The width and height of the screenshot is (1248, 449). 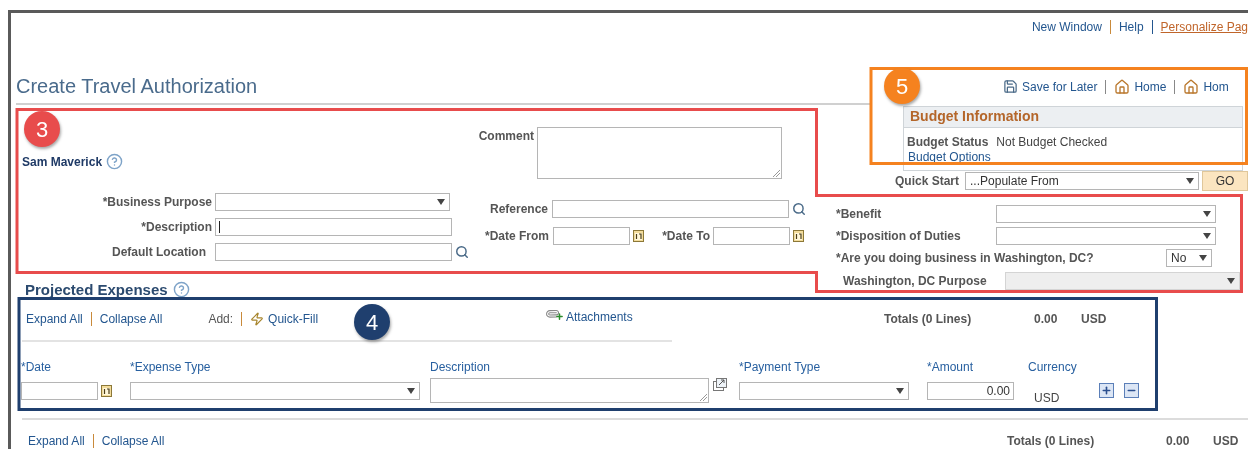 What do you see at coordinates (1073, 157) in the screenshot?
I see `budget-options-link: Budget Options` at bounding box center [1073, 157].